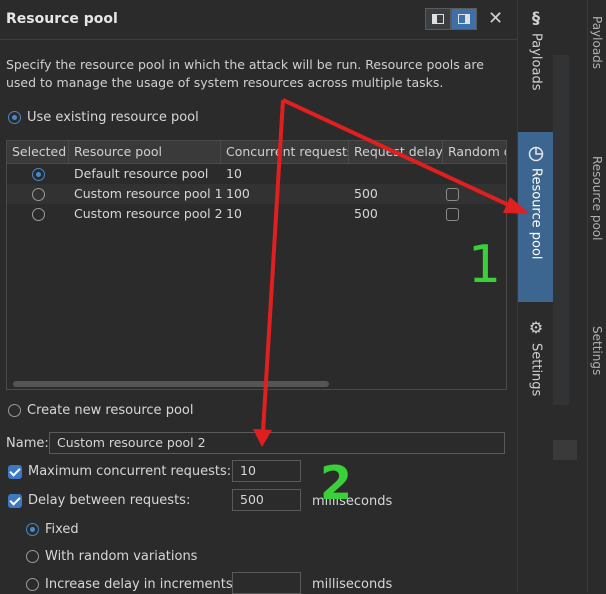  What do you see at coordinates (148, 213) in the screenshot?
I see `pool-name-cell: Custom resource pool 2` at bounding box center [148, 213].